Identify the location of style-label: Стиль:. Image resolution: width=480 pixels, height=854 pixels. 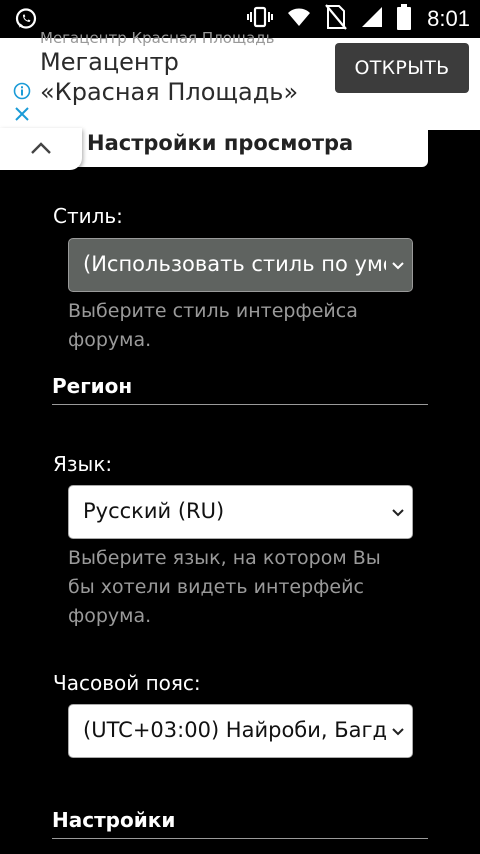
(88, 216).